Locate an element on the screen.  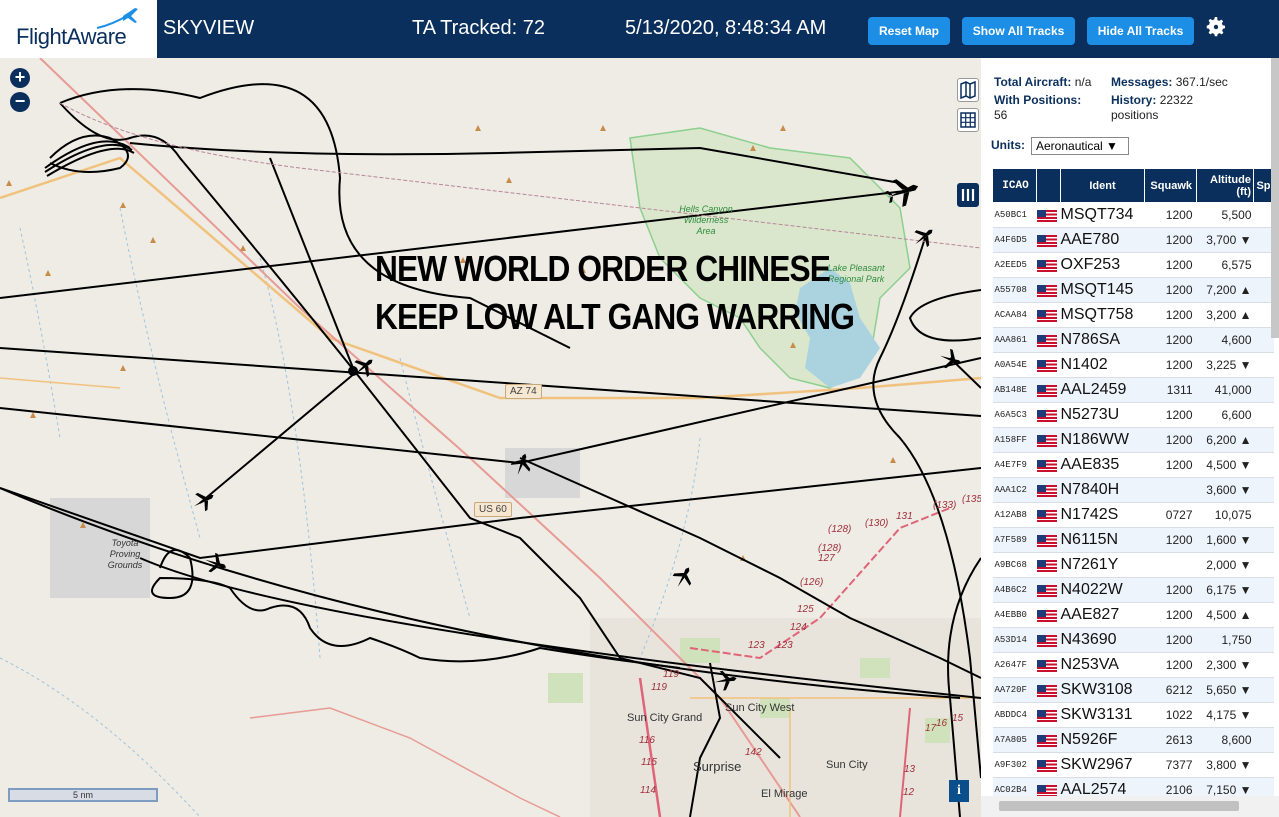
table-row: AAA1C2 N7840H 3,600 ▼ is located at coordinates (1133, 490).